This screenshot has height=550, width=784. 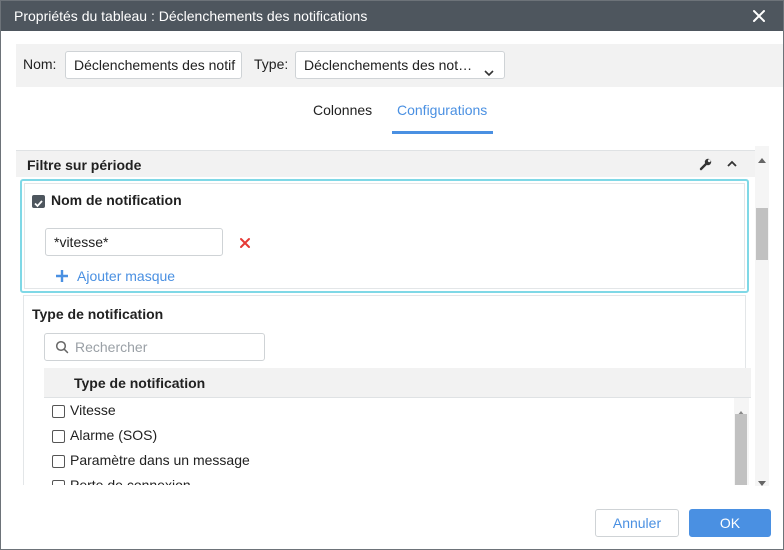 What do you see at coordinates (134, 242) in the screenshot?
I see `mask-input: *vitesse*` at bounding box center [134, 242].